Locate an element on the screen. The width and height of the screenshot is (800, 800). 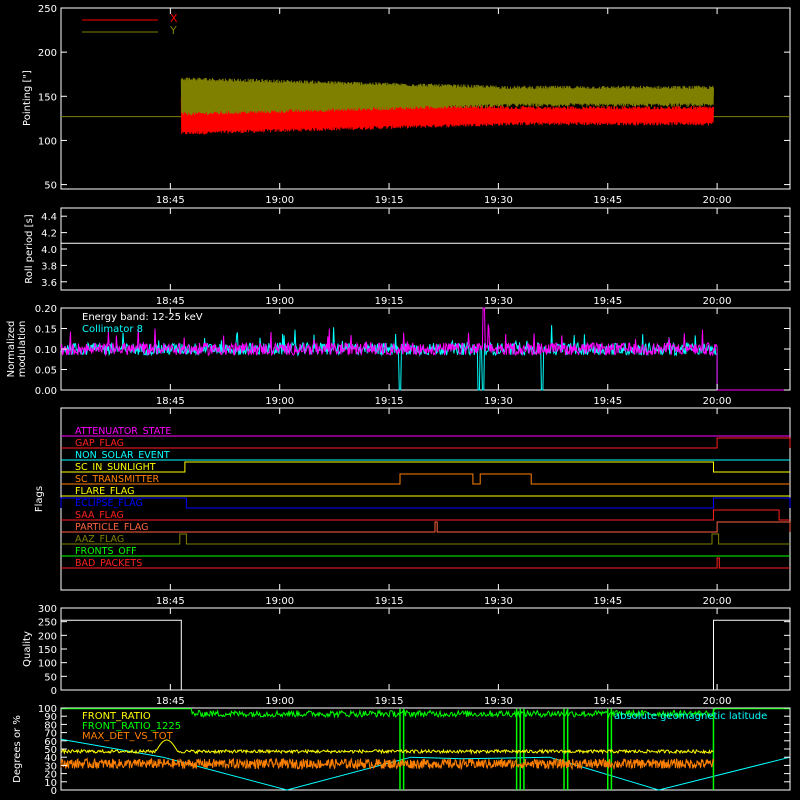
modulation-y-label-2: modulation is located at coordinates (22, 349).